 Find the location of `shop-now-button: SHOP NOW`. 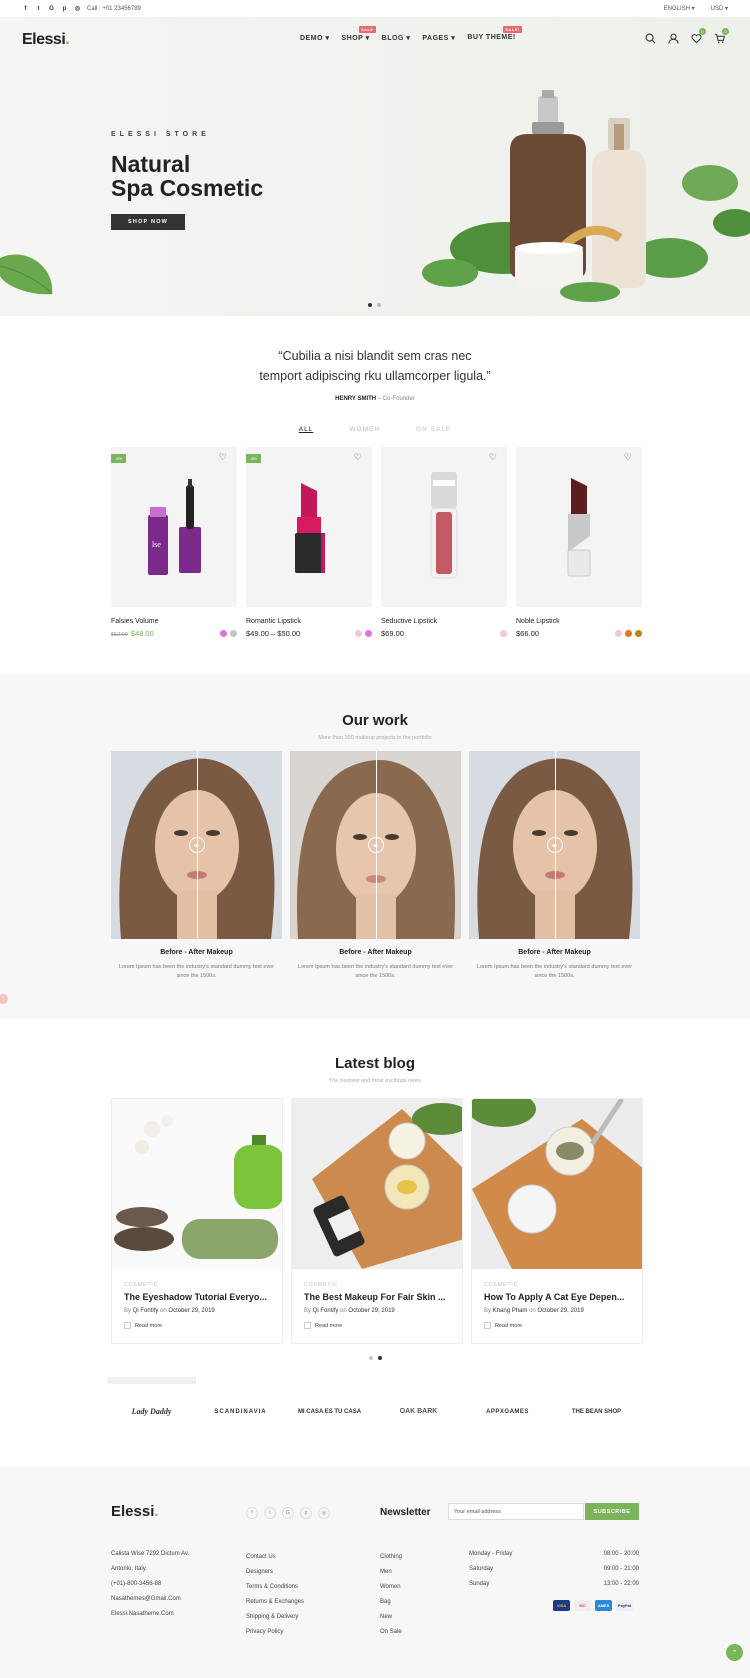

shop-now-button: SHOP NOW is located at coordinates (148, 222).